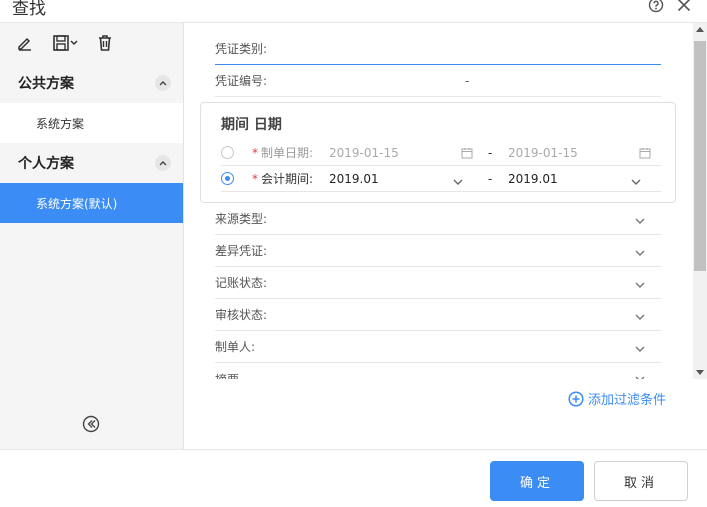  Describe the element at coordinates (438, 81) in the screenshot. I see `voucher-no-field: 凭证编号: -` at that location.